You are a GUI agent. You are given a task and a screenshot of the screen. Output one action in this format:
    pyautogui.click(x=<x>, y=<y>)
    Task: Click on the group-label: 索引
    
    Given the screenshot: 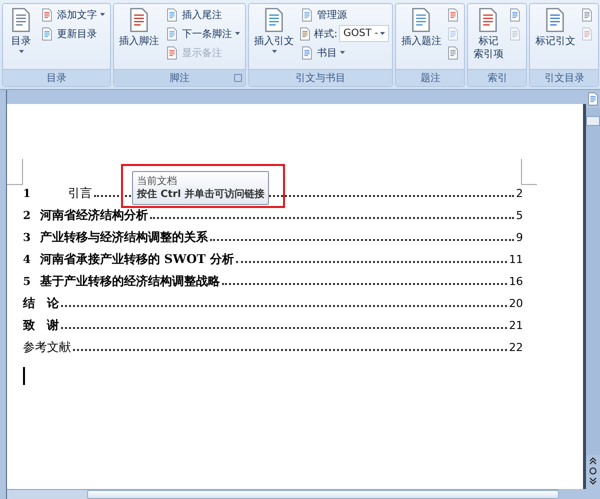 What is the action you would take?
    pyautogui.click(x=497, y=78)
    